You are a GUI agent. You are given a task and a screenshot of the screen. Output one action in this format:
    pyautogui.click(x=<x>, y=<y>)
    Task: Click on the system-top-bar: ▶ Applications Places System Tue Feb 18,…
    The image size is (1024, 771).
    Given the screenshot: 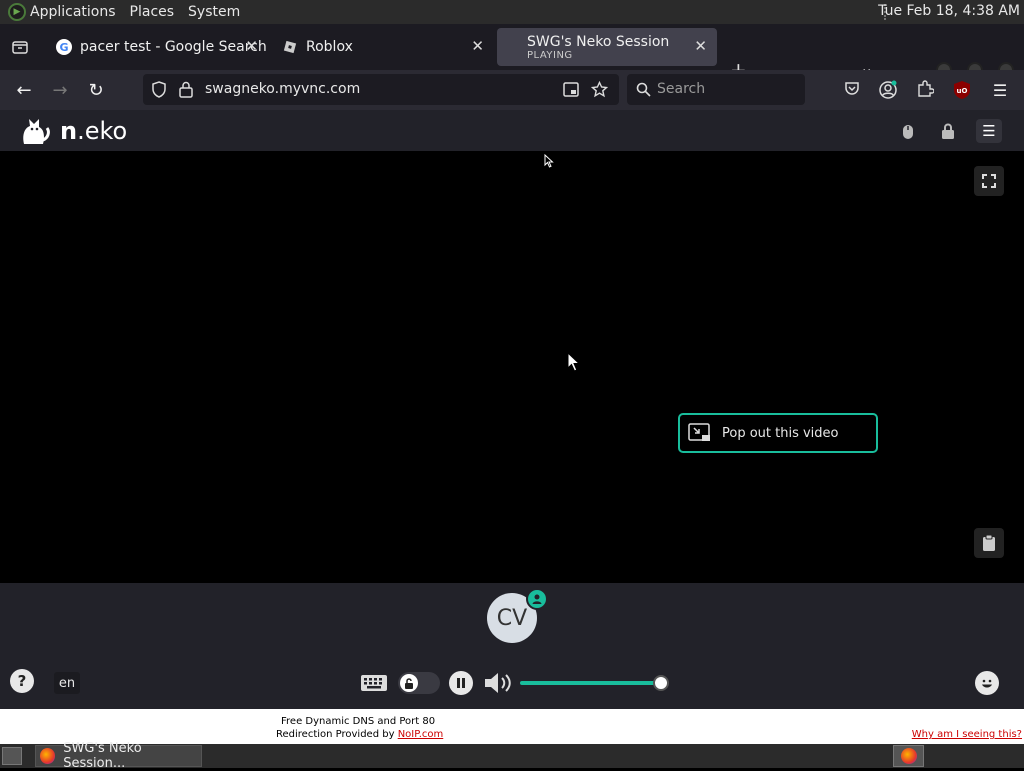 What is the action you would take?
    pyautogui.click(x=512, y=12)
    